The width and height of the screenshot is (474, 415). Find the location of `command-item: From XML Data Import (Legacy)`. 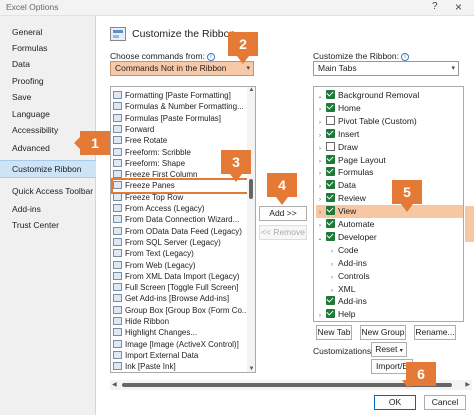

command-item: From XML Data Import (Legacy) is located at coordinates (176, 277).